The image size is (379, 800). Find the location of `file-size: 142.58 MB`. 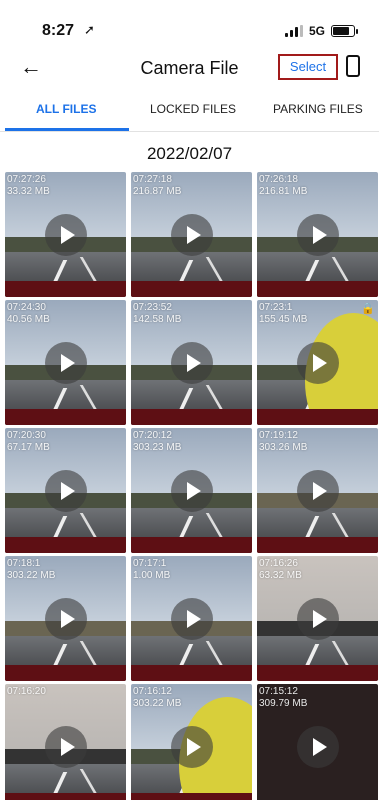

file-size: 142.58 MB is located at coordinates (157, 319).